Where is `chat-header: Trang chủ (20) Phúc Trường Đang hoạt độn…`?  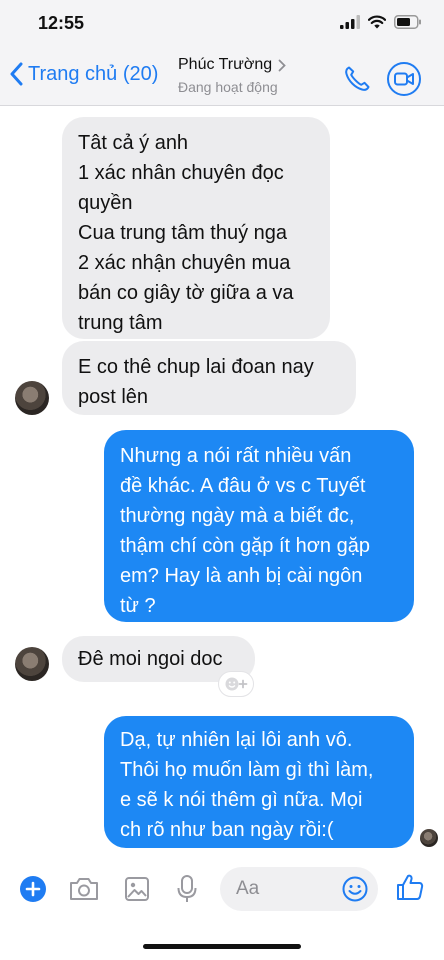
chat-header: Trang chủ (20) Phúc Trường Đang hoạt độn… is located at coordinates (222, 77).